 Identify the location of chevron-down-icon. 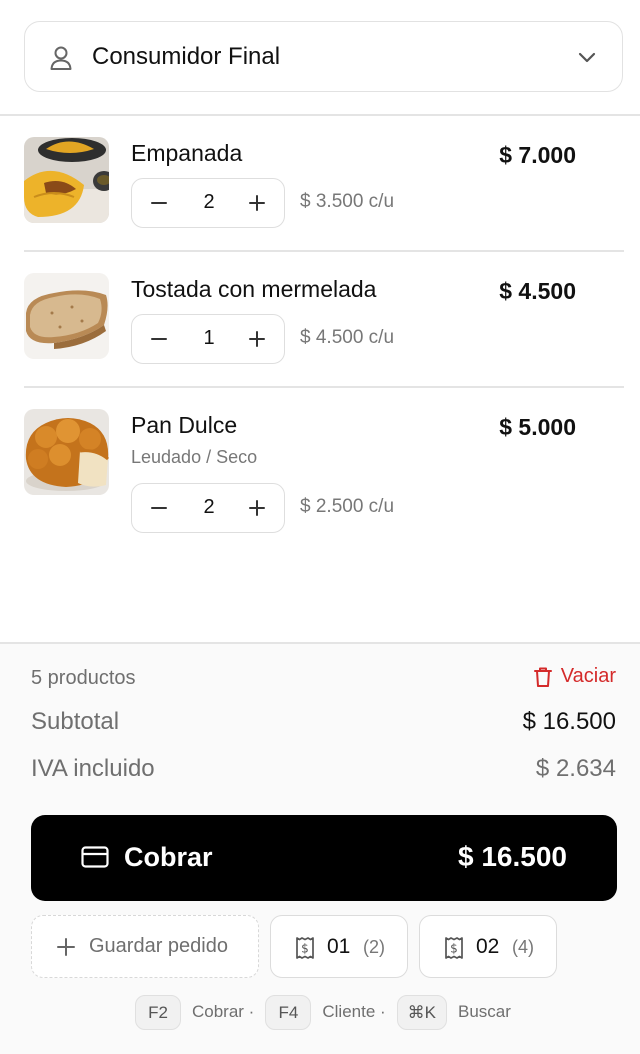
(587, 57).